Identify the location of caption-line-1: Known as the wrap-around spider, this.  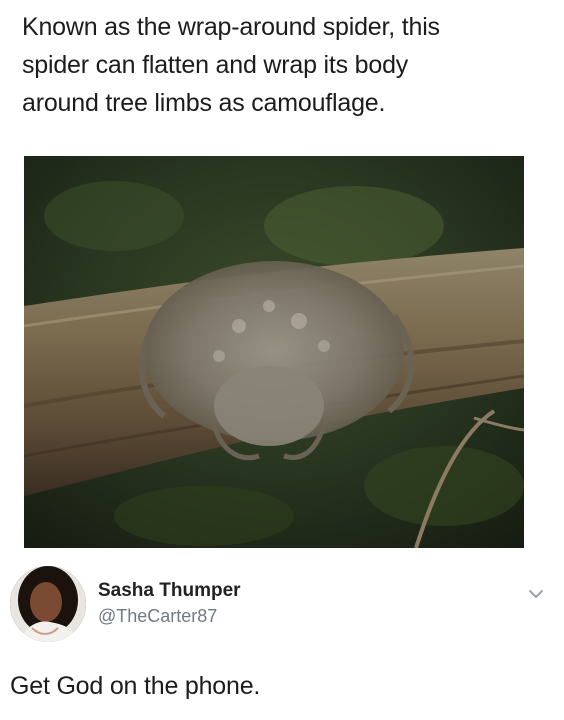
(231, 27).